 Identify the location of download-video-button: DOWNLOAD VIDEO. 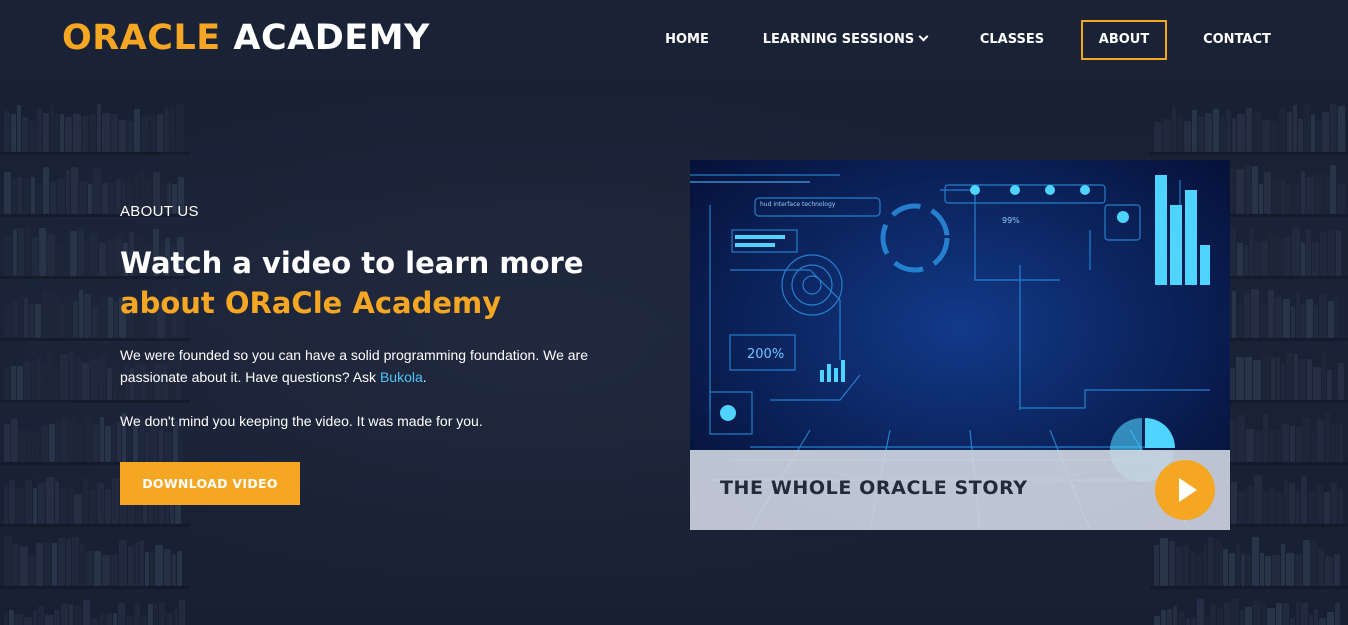
(210, 483).